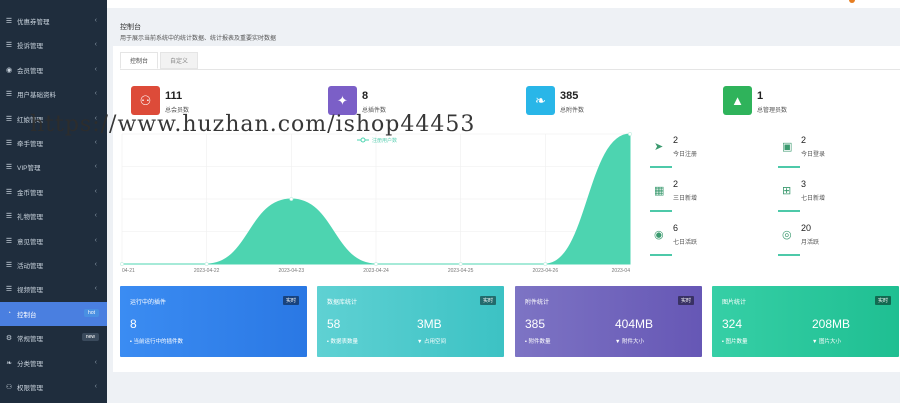 Image resolution: width=900 pixels, height=403 pixels. I want to click on sidebar-item-label: 优惠券管理, so click(33, 22).